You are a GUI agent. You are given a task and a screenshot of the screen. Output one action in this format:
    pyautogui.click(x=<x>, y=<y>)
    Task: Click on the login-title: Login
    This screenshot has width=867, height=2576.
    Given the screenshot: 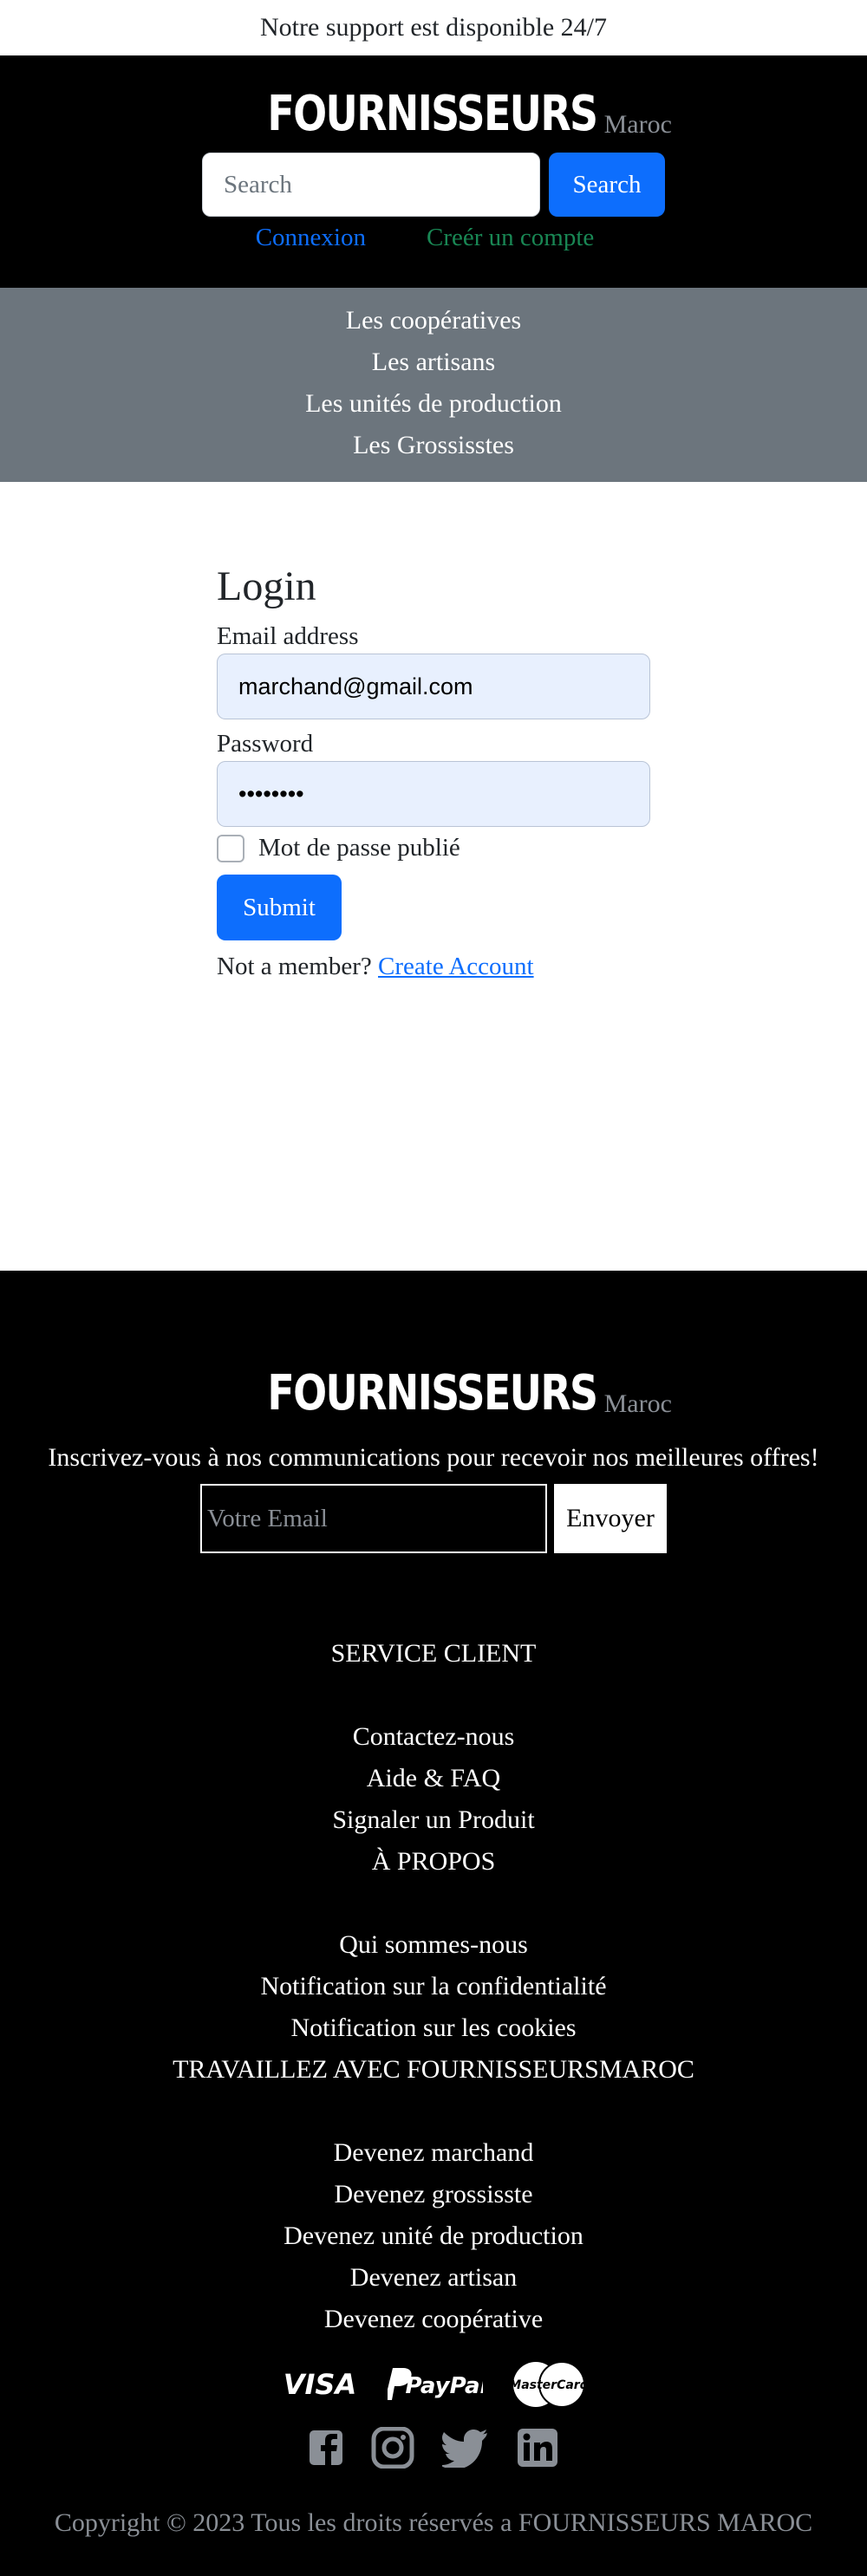 What is the action you would take?
    pyautogui.click(x=267, y=586)
    